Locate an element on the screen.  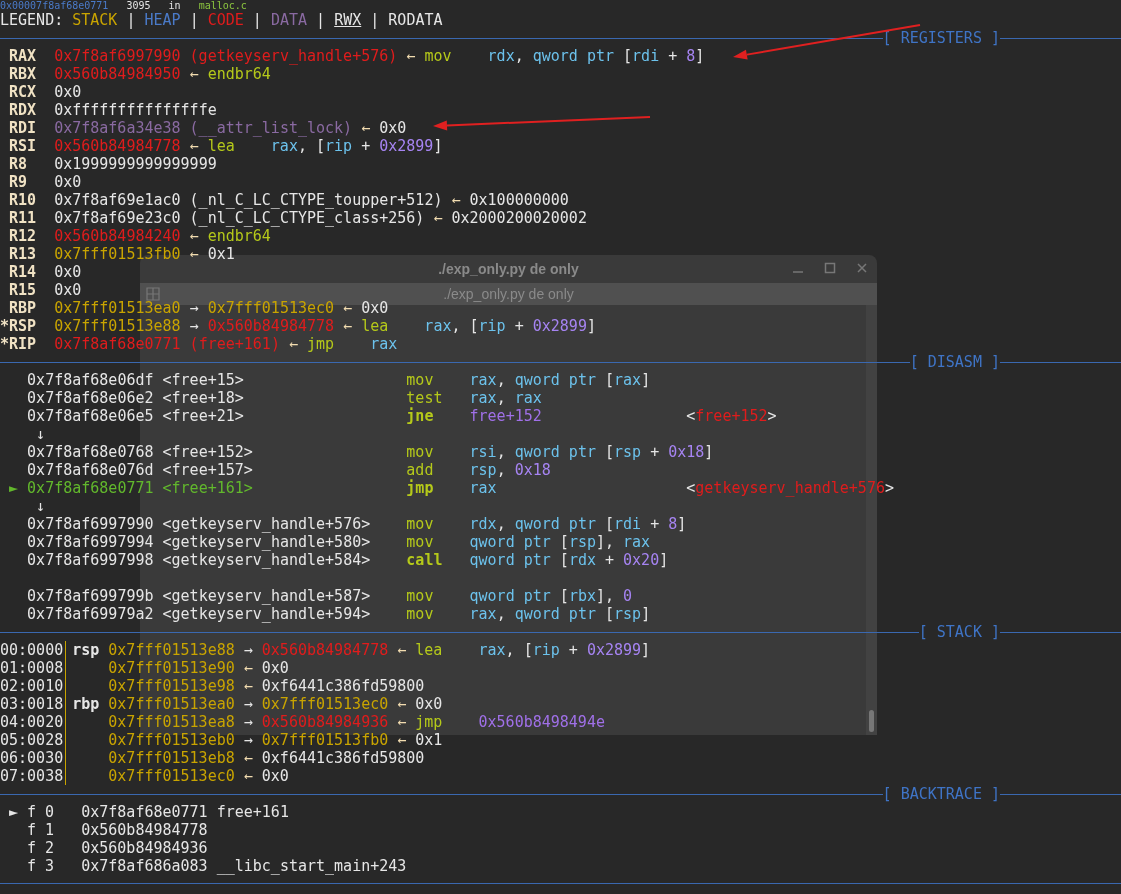
register-name: RSI is located at coordinates (23, 146).